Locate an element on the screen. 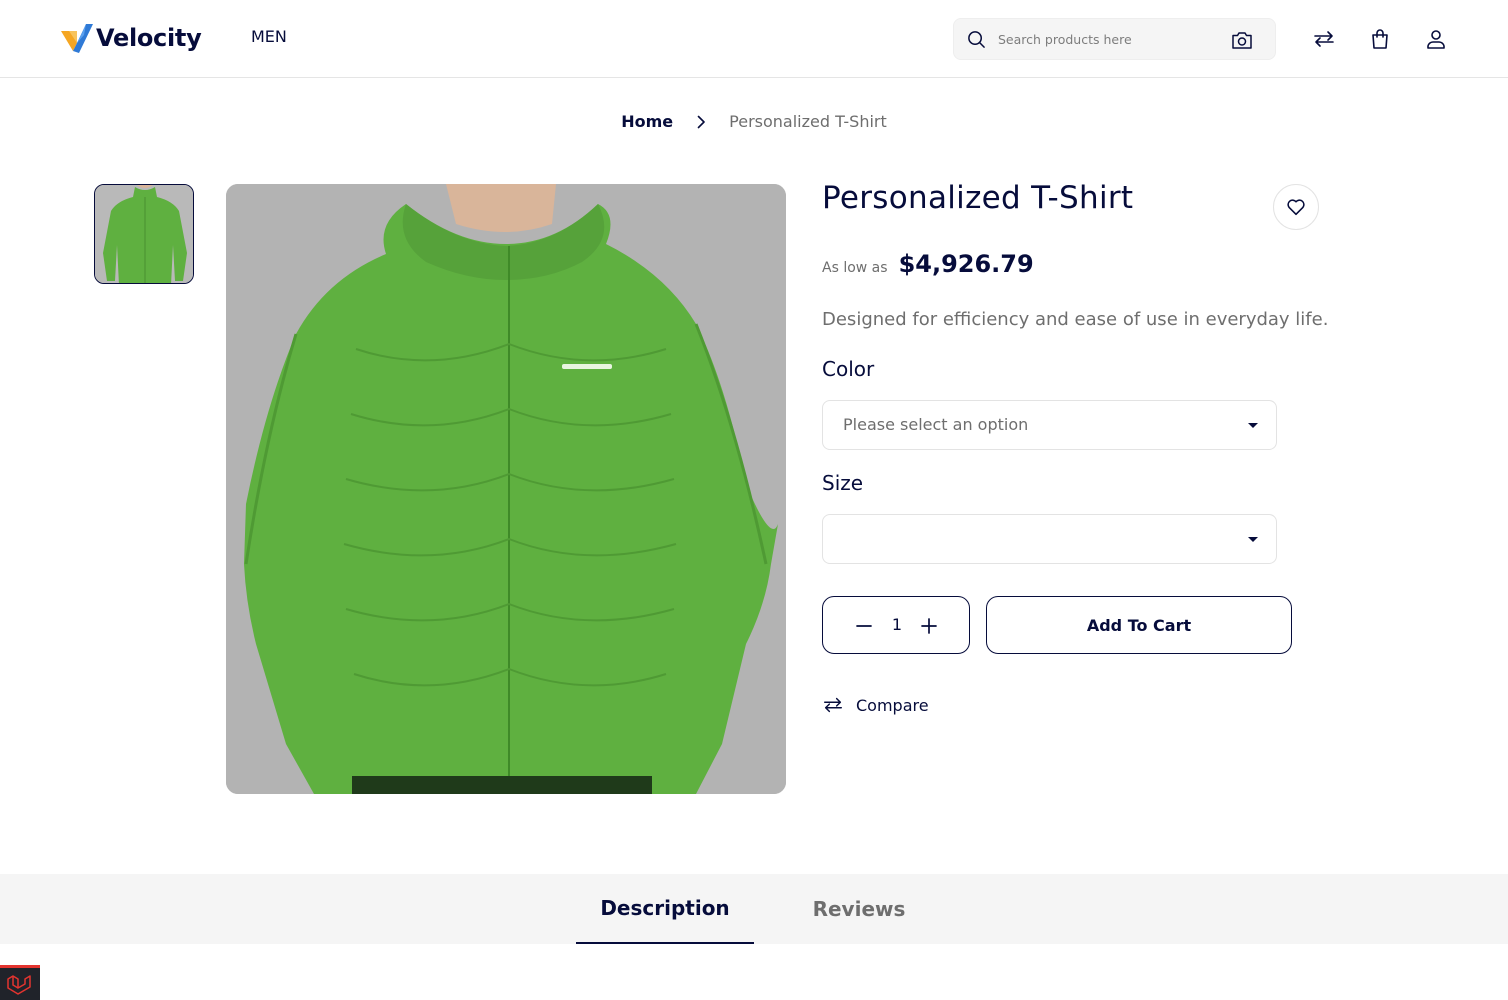 This screenshot has width=1508, height=1000. quantity-value: 1 is located at coordinates (897, 624).